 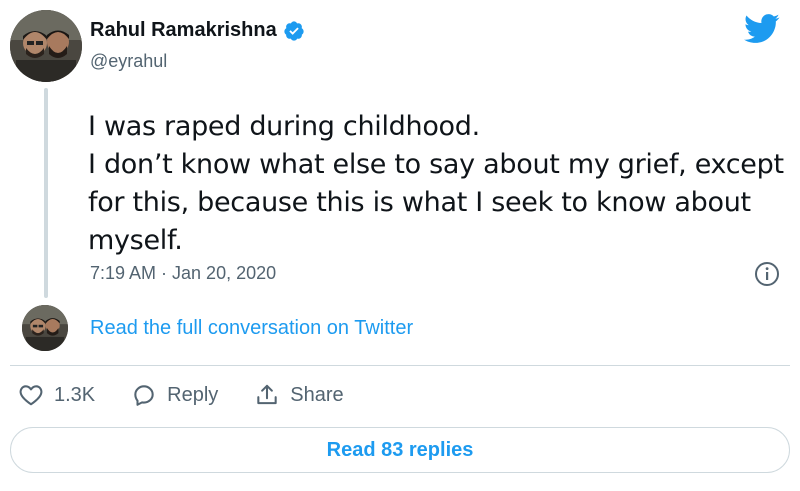 I want to click on author-avatar, so click(x=46, y=46).